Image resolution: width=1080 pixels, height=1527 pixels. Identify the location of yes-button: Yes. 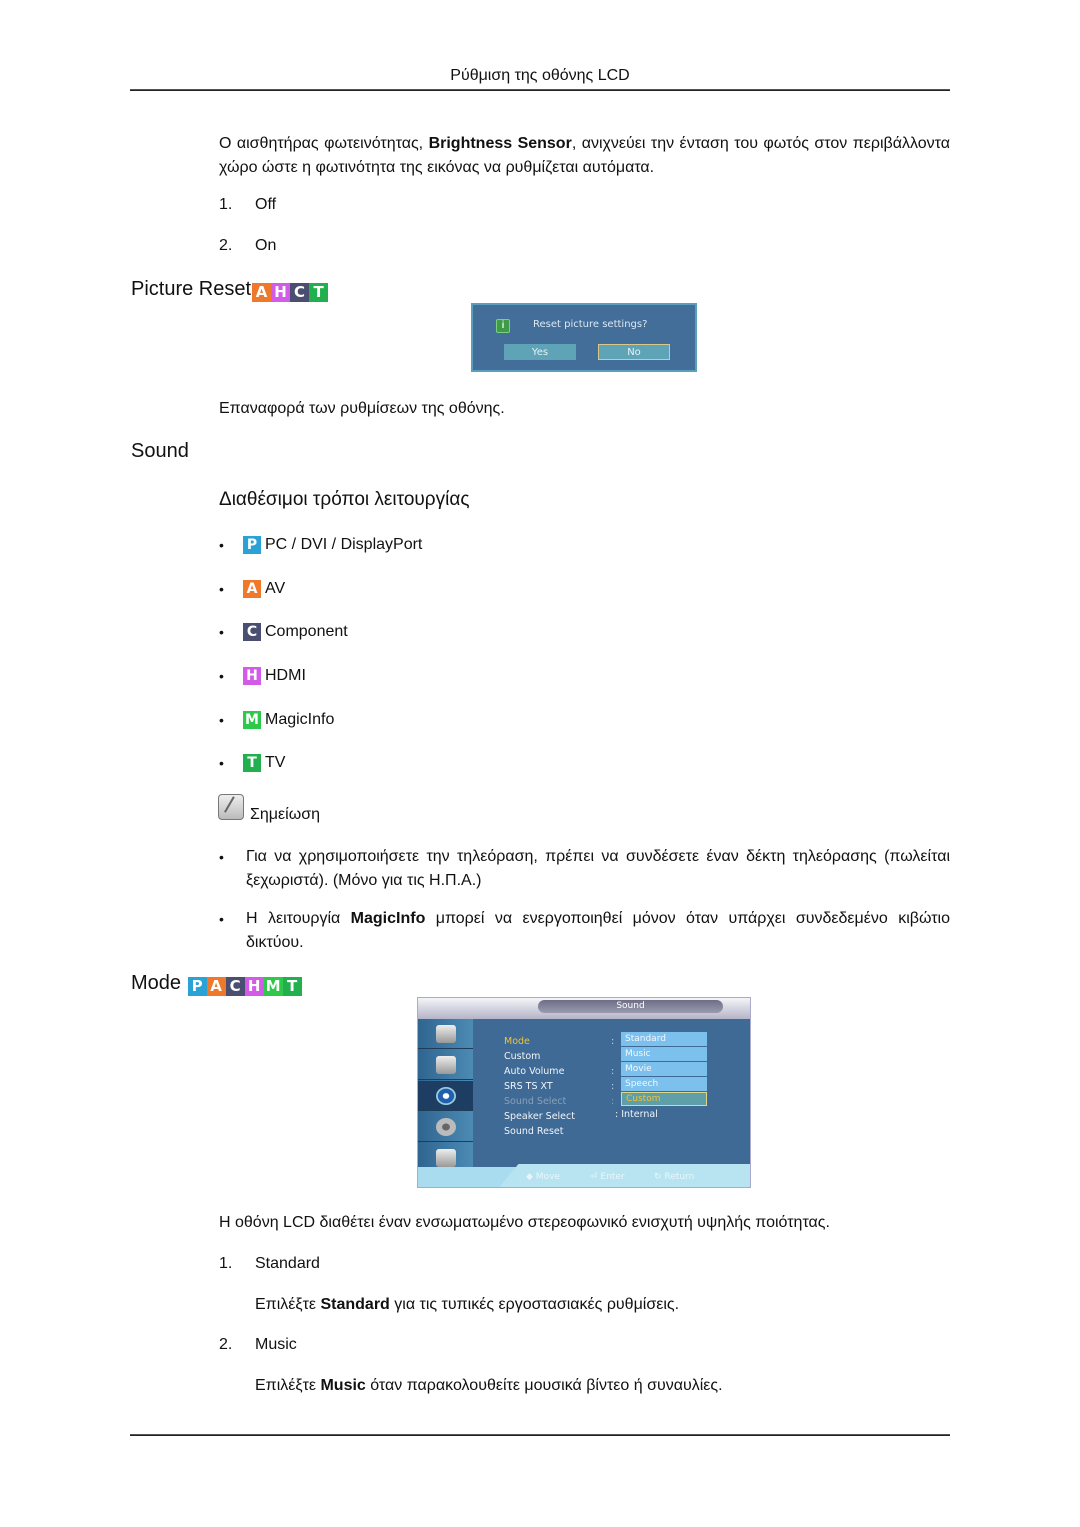
(540, 352).